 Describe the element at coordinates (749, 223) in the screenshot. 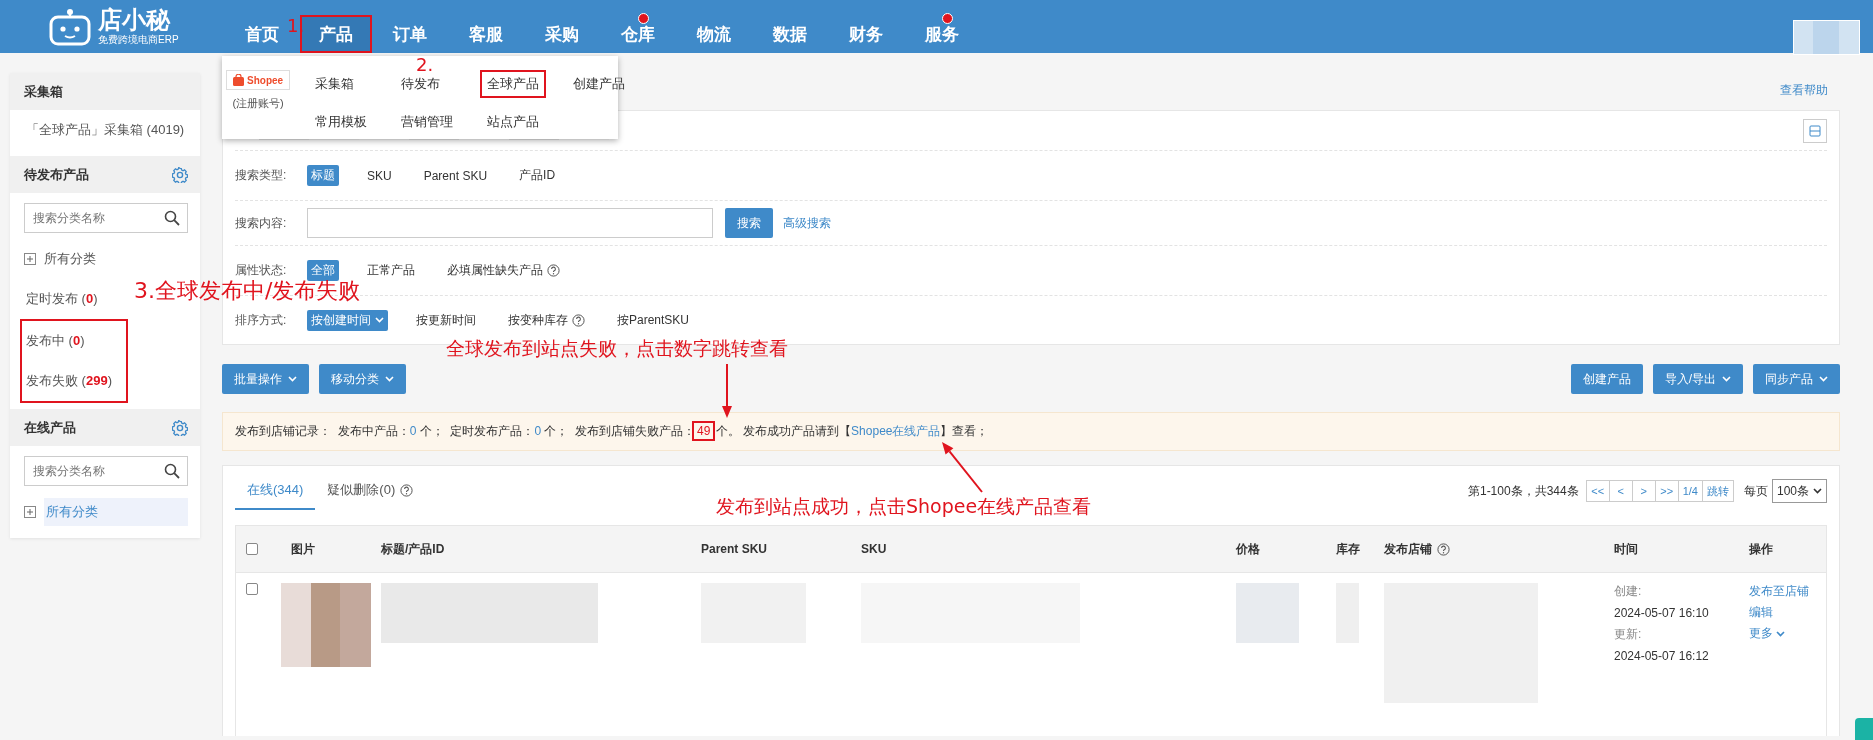

I see `search-button: 搜索` at that location.